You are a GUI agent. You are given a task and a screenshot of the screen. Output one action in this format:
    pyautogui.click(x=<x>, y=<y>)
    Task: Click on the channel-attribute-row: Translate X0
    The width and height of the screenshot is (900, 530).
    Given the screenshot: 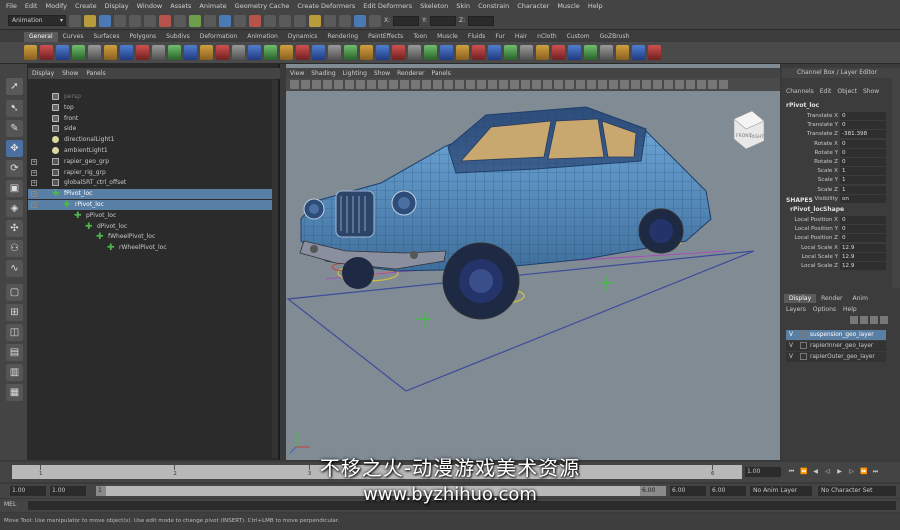 What is the action you would take?
    pyautogui.click(x=834, y=116)
    